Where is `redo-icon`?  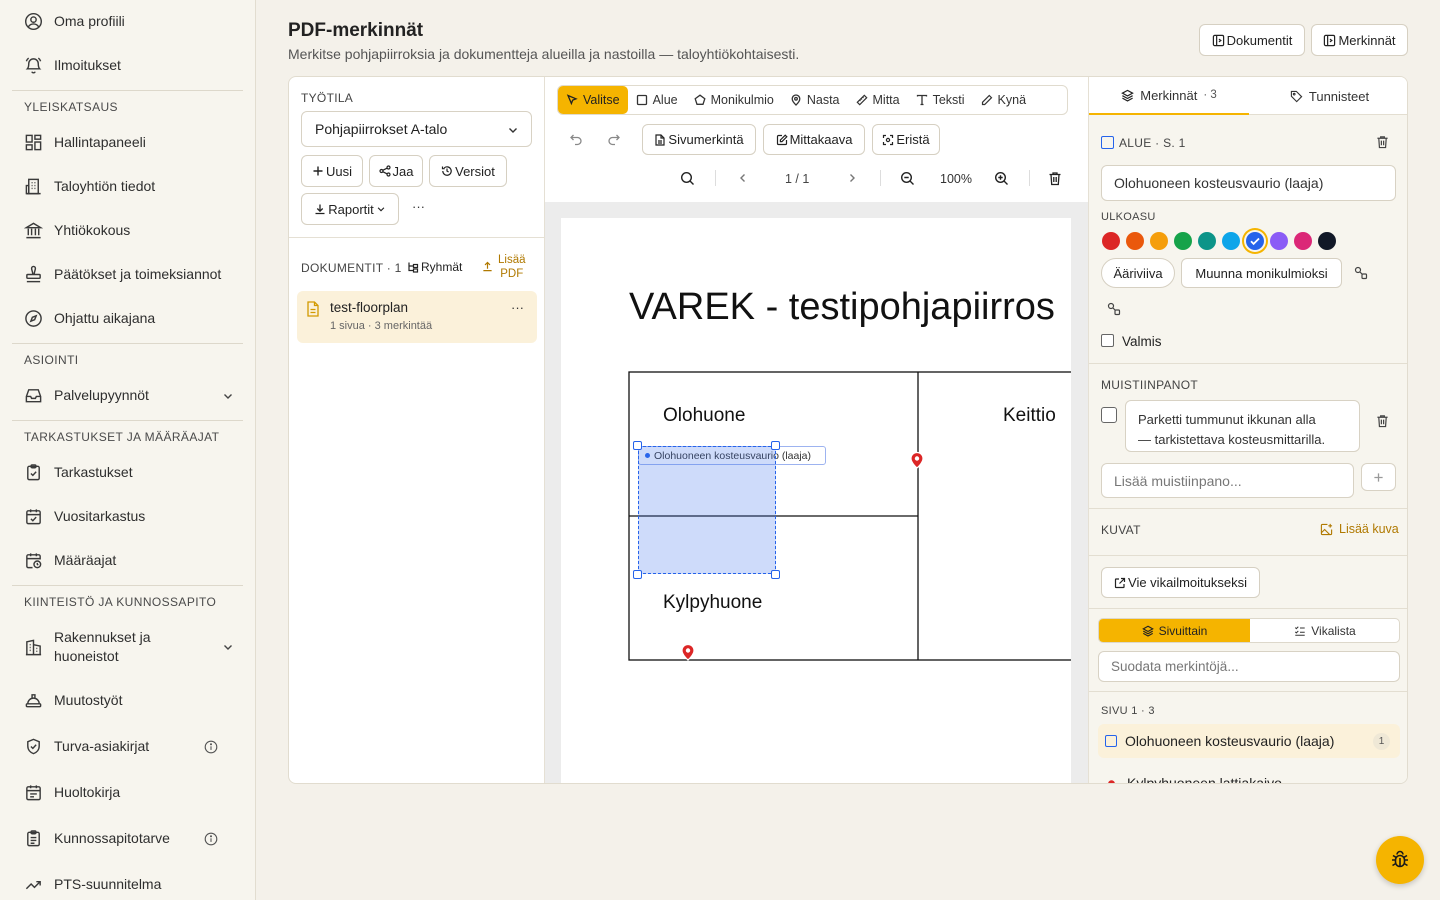
redo-icon is located at coordinates (614, 139).